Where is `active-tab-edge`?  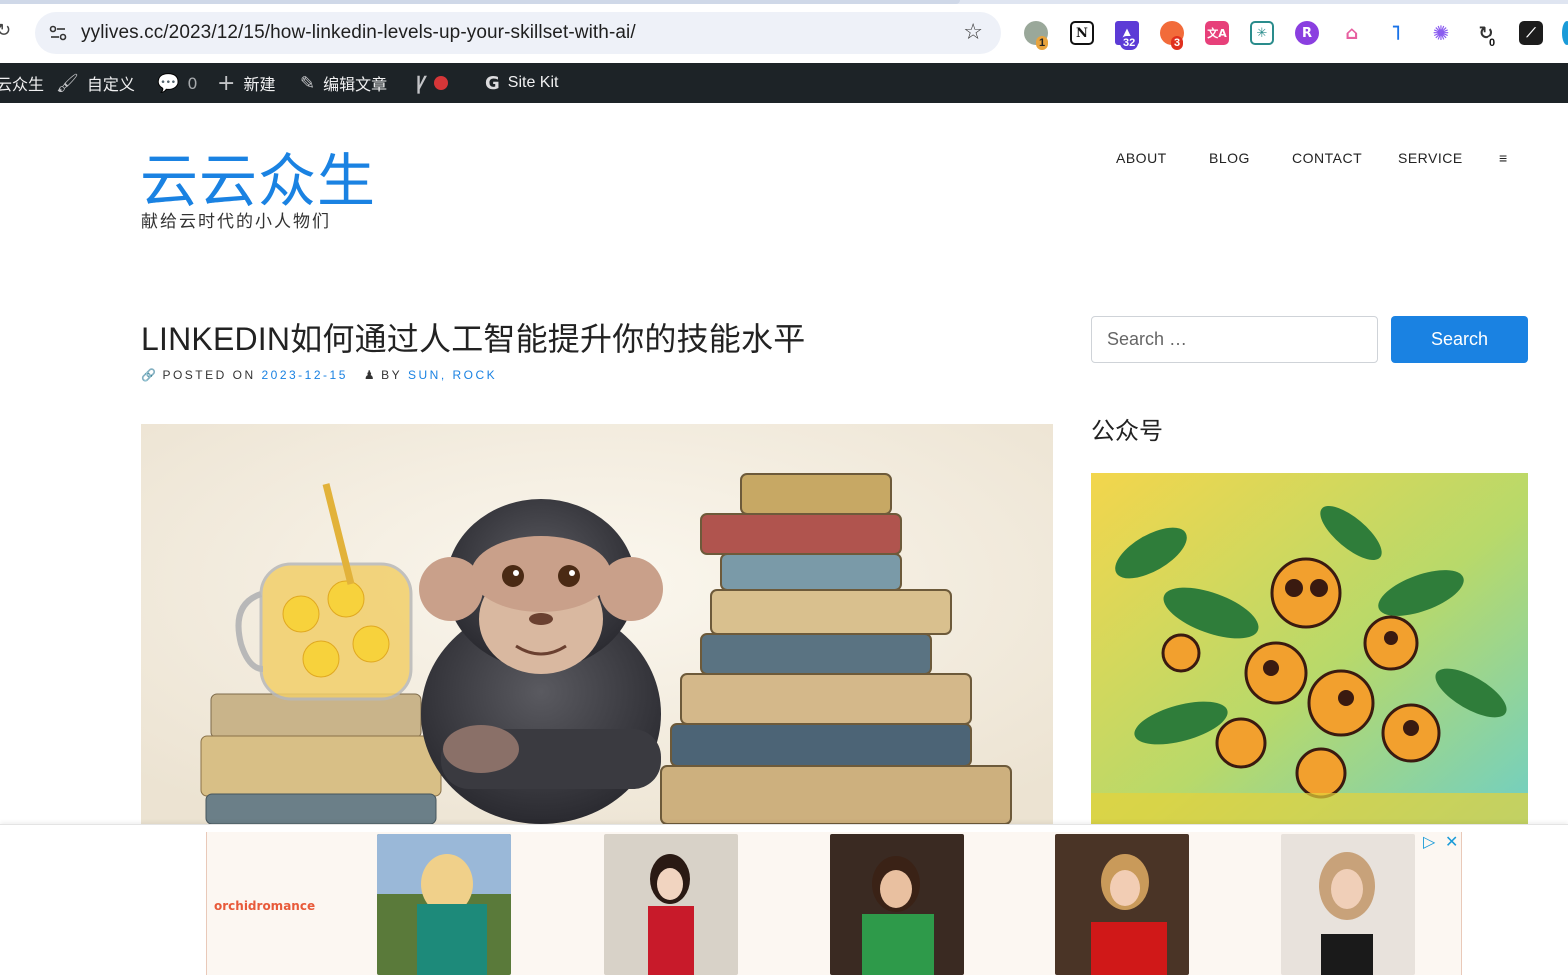 active-tab-edge is located at coordinates (480, 2).